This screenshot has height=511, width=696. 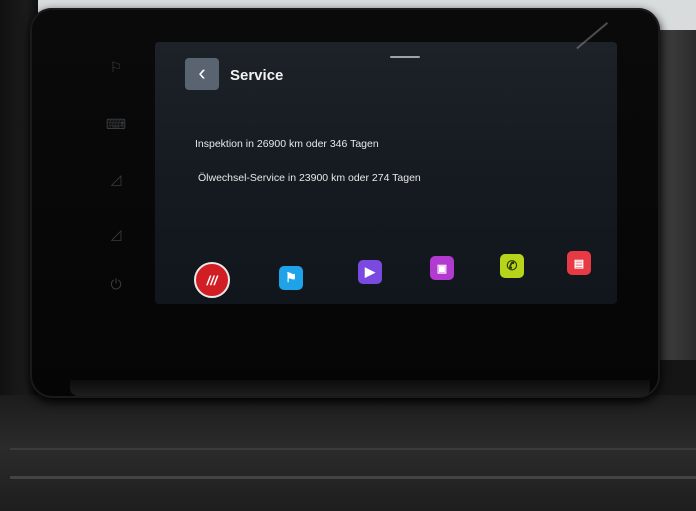 What do you see at coordinates (116, 67) in the screenshot?
I see `flag-icon: ⚐` at bounding box center [116, 67].